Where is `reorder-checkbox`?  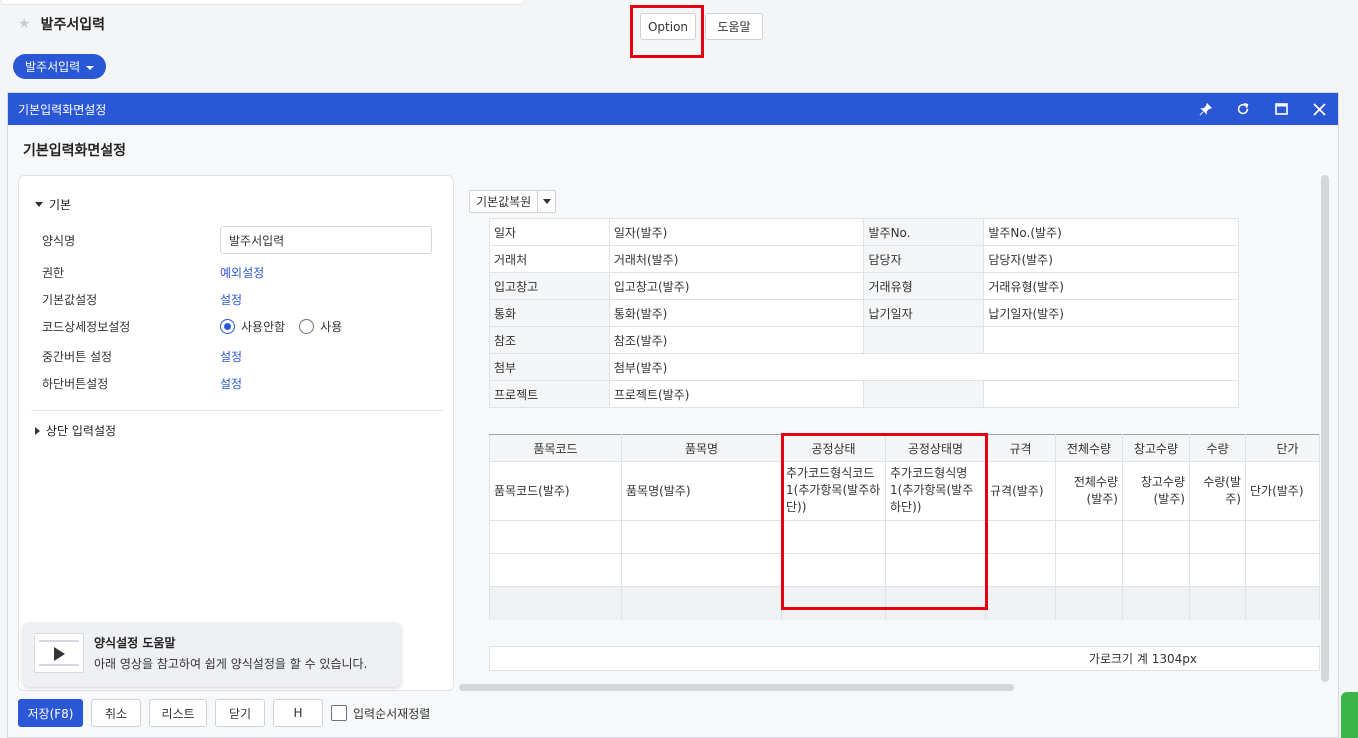 reorder-checkbox is located at coordinates (339, 713).